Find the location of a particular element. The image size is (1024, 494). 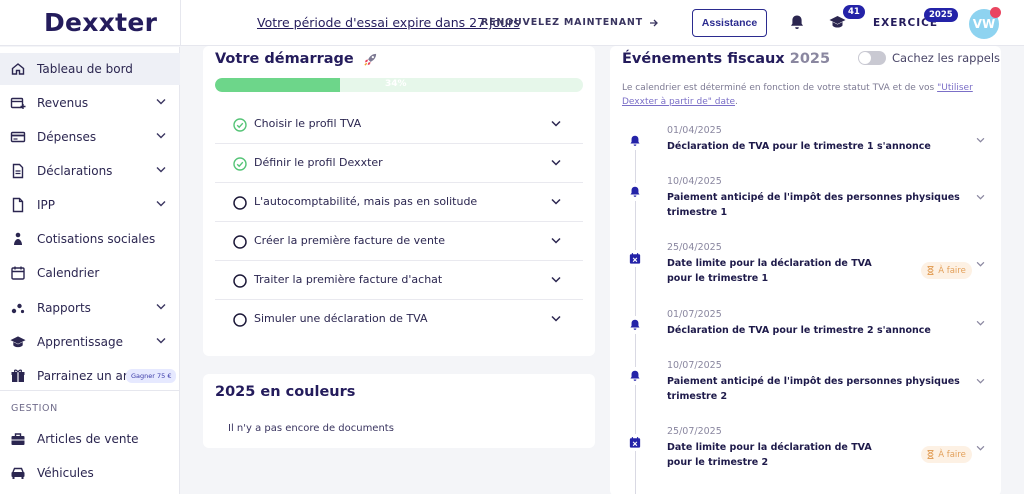

onboarding-step: Créer la première facture de vente is located at coordinates (399, 241).